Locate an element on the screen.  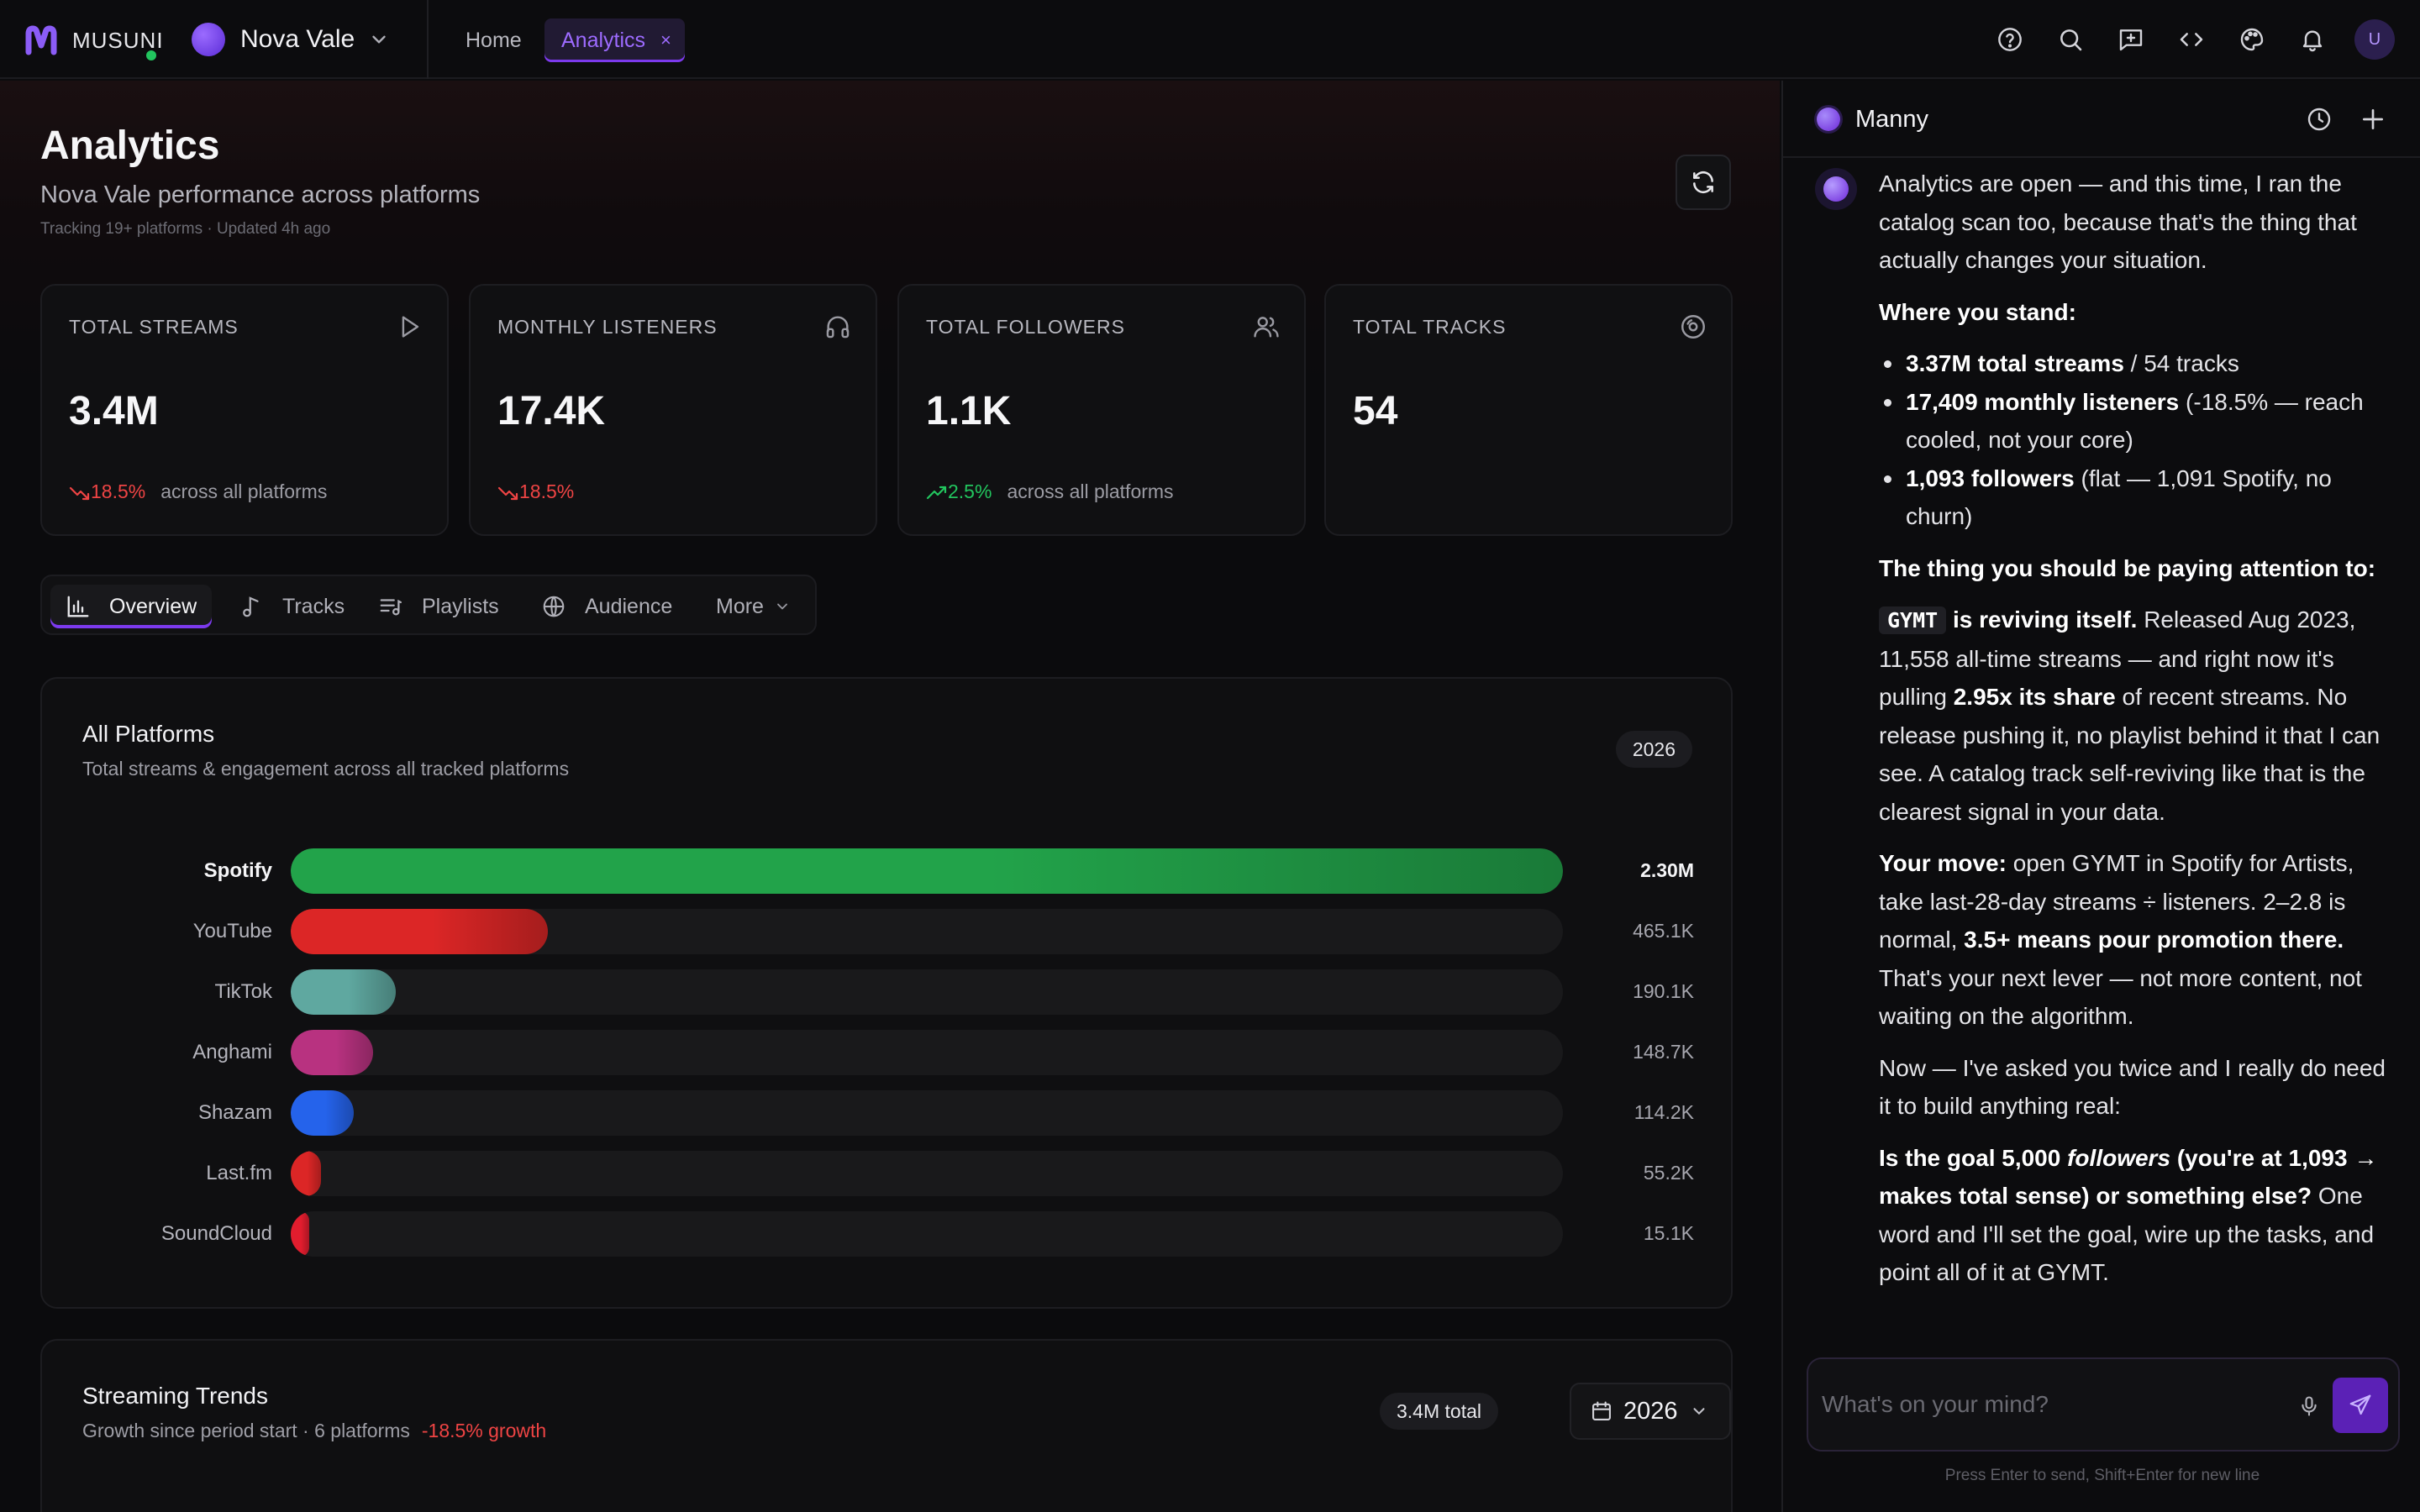
online-status-dot is located at coordinates (151, 55).